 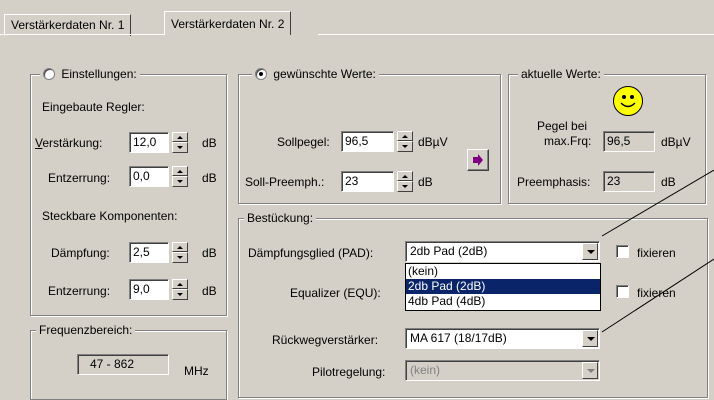 What do you see at coordinates (502, 338) in the screenshot?
I see `rueckweg-select: MA 617 (18/17dB)` at bounding box center [502, 338].